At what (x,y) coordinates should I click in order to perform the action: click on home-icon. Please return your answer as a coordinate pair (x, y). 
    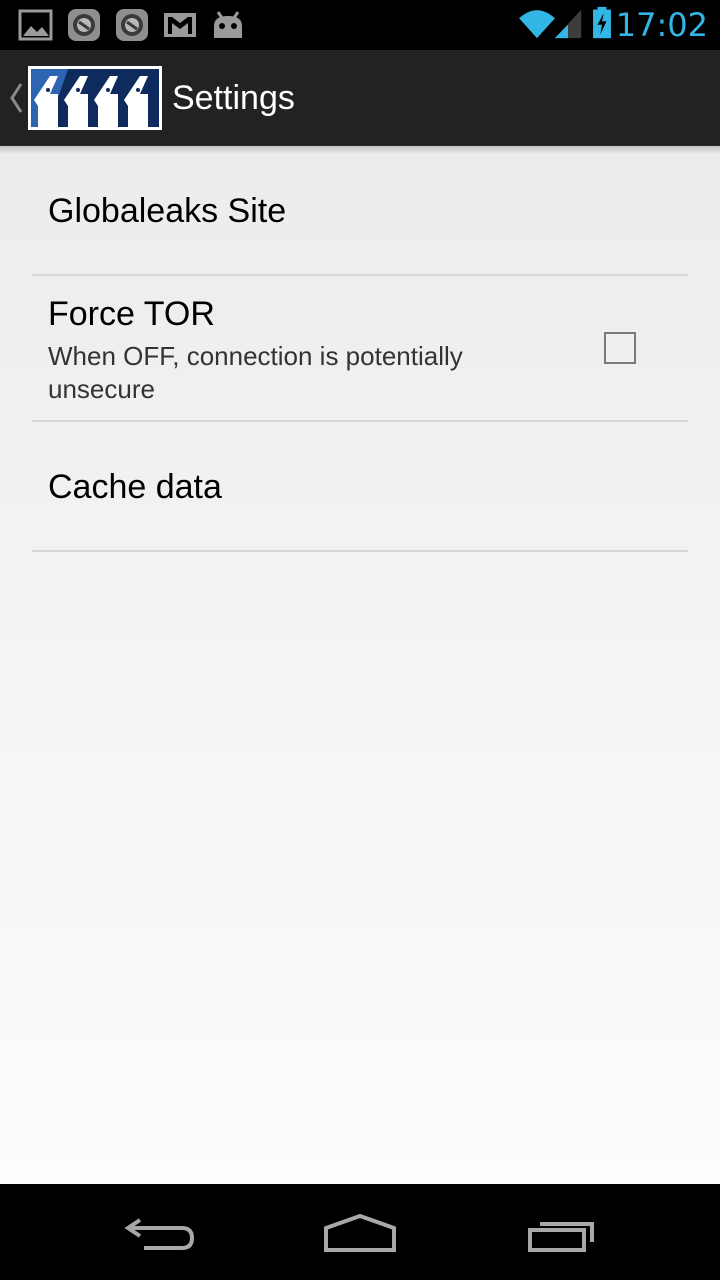
    Looking at the image, I should click on (360, 1232).